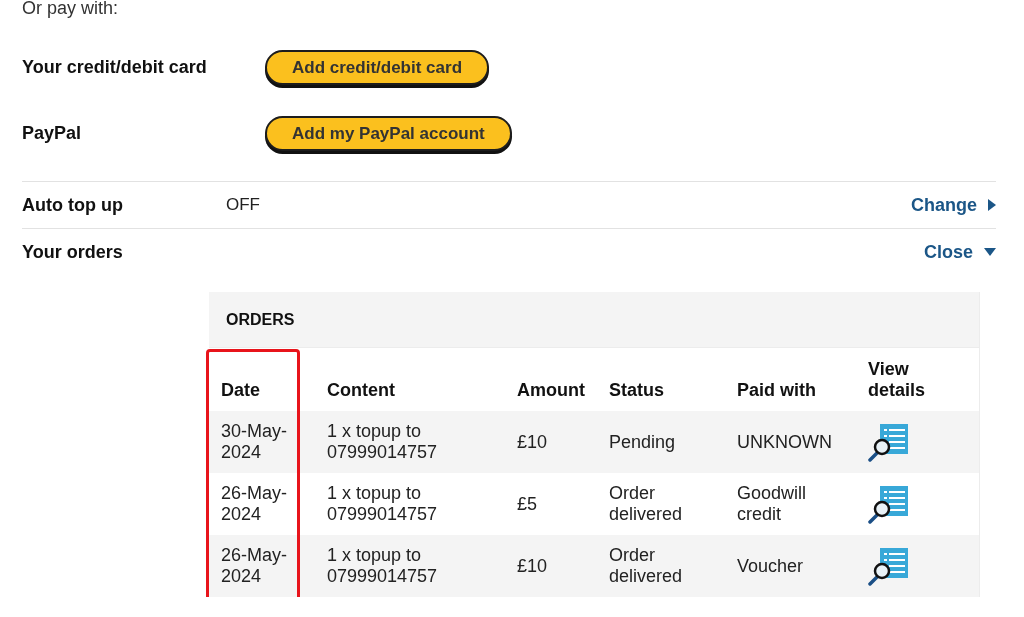 This screenshot has height=617, width=1024. Describe the element at coordinates (114, 67) in the screenshot. I see `payment-label: Your credit/debit card` at that location.